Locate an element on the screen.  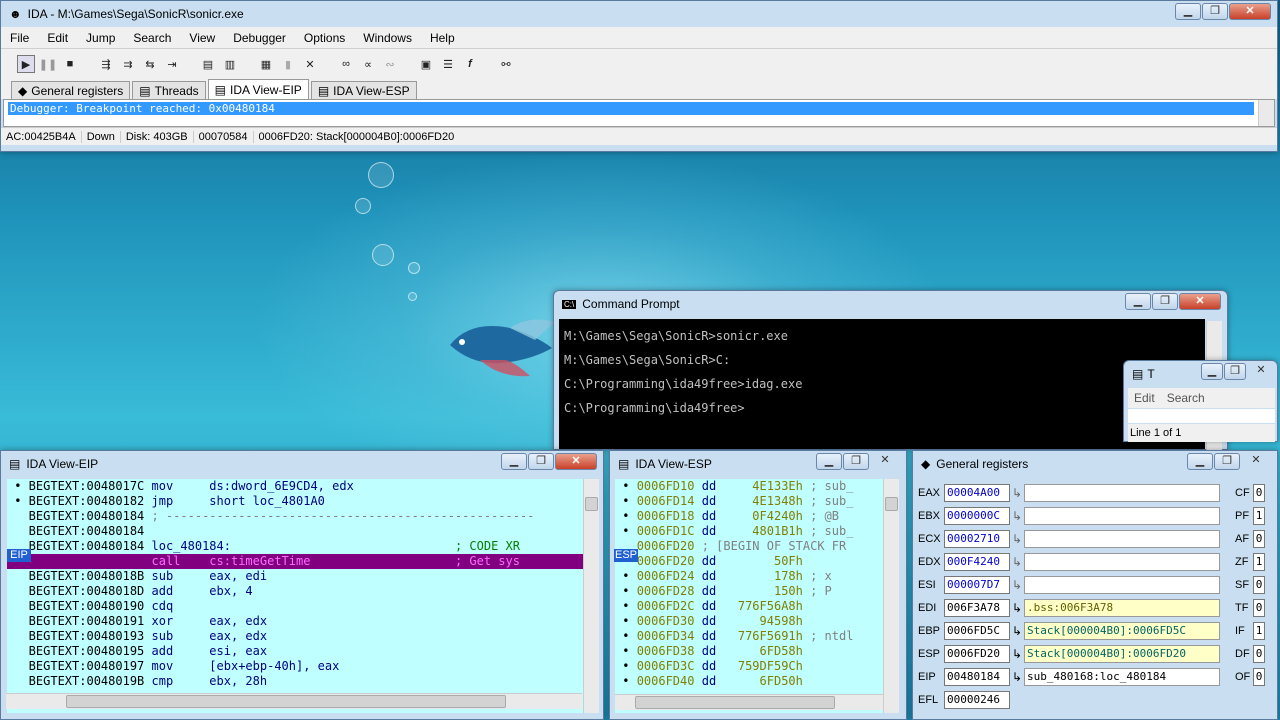
trace-off-icon: ∾ is located at coordinates (390, 64).